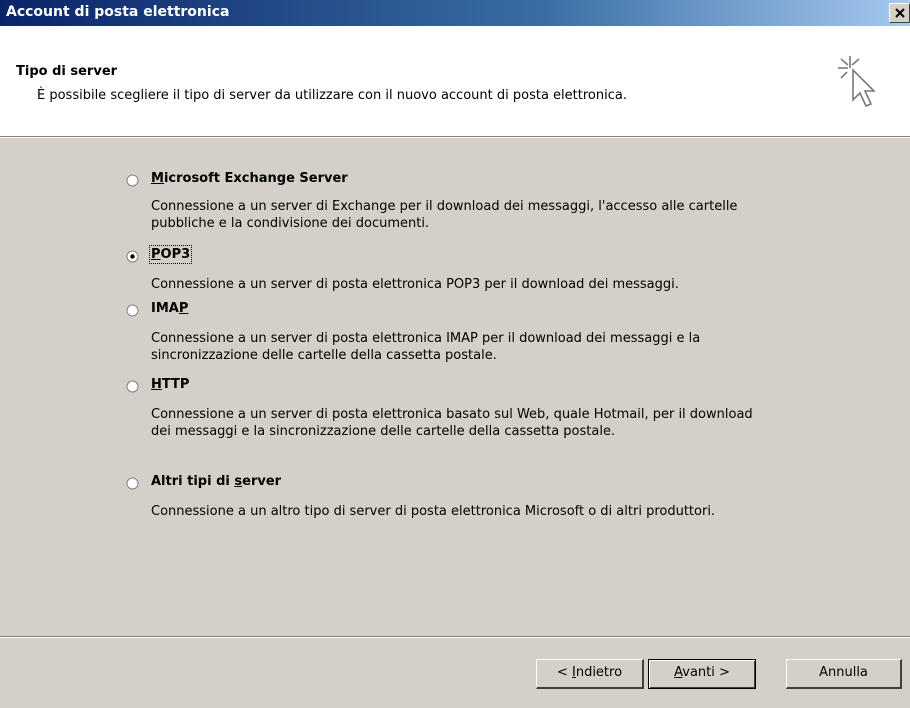  Describe the element at coordinates (67, 71) in the screenshot. I see `page-title: Tipo di server` at that location.